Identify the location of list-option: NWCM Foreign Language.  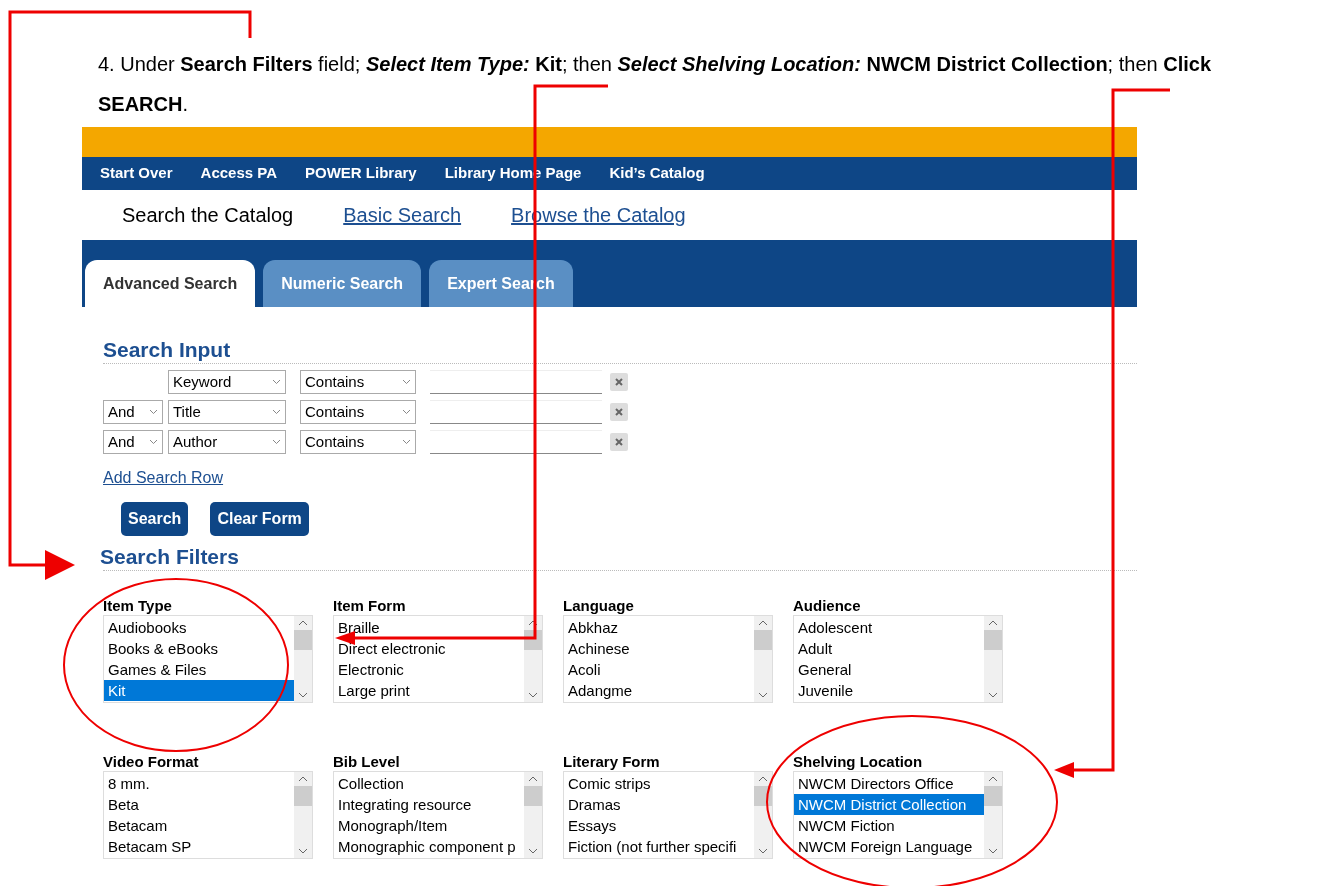
(889, 846).